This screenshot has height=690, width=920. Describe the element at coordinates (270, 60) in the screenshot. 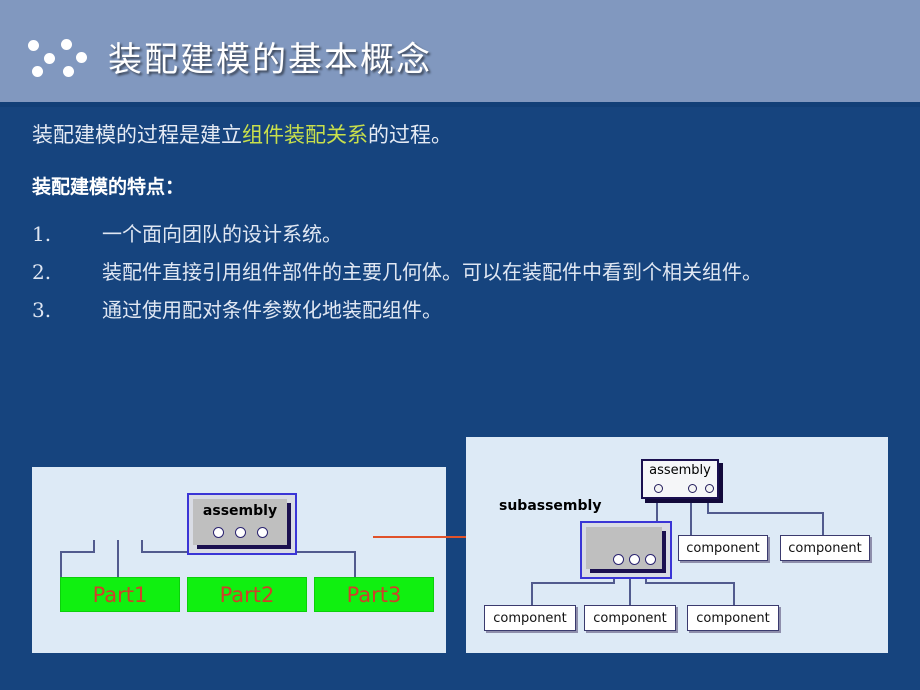

I see `page-title: 装配建模的基本概念` at that location.